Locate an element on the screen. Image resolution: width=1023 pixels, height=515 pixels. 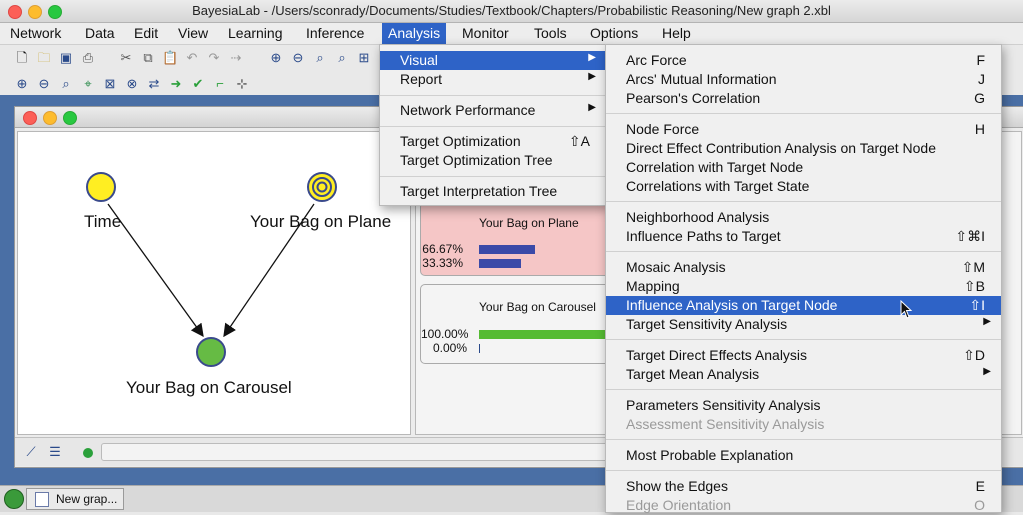
menu-item-target-optimization: Target Optimization ⇧A is located at coordinates (493, 141).